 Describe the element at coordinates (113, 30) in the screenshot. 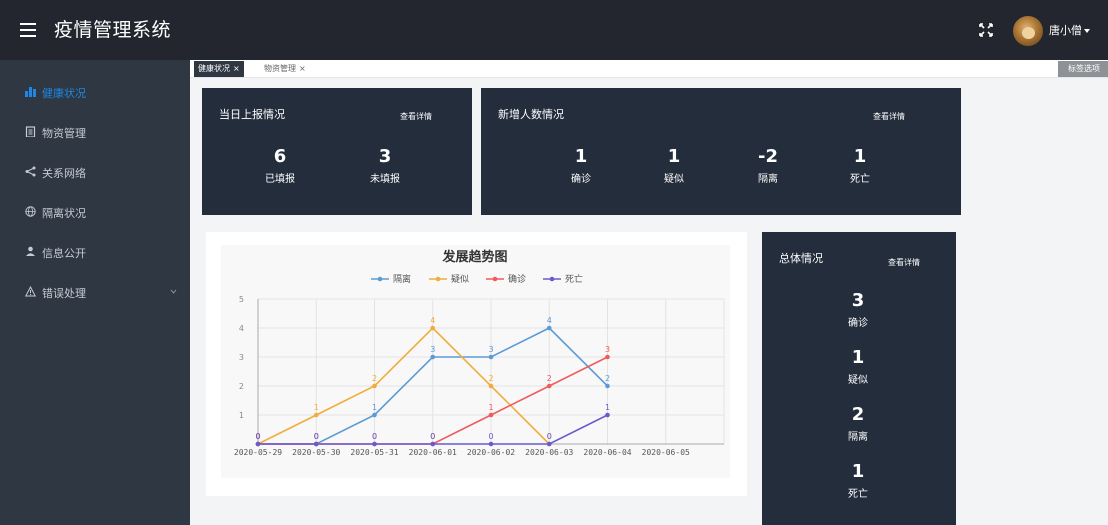

I see `app-title: 疫情管理系统` at that location.